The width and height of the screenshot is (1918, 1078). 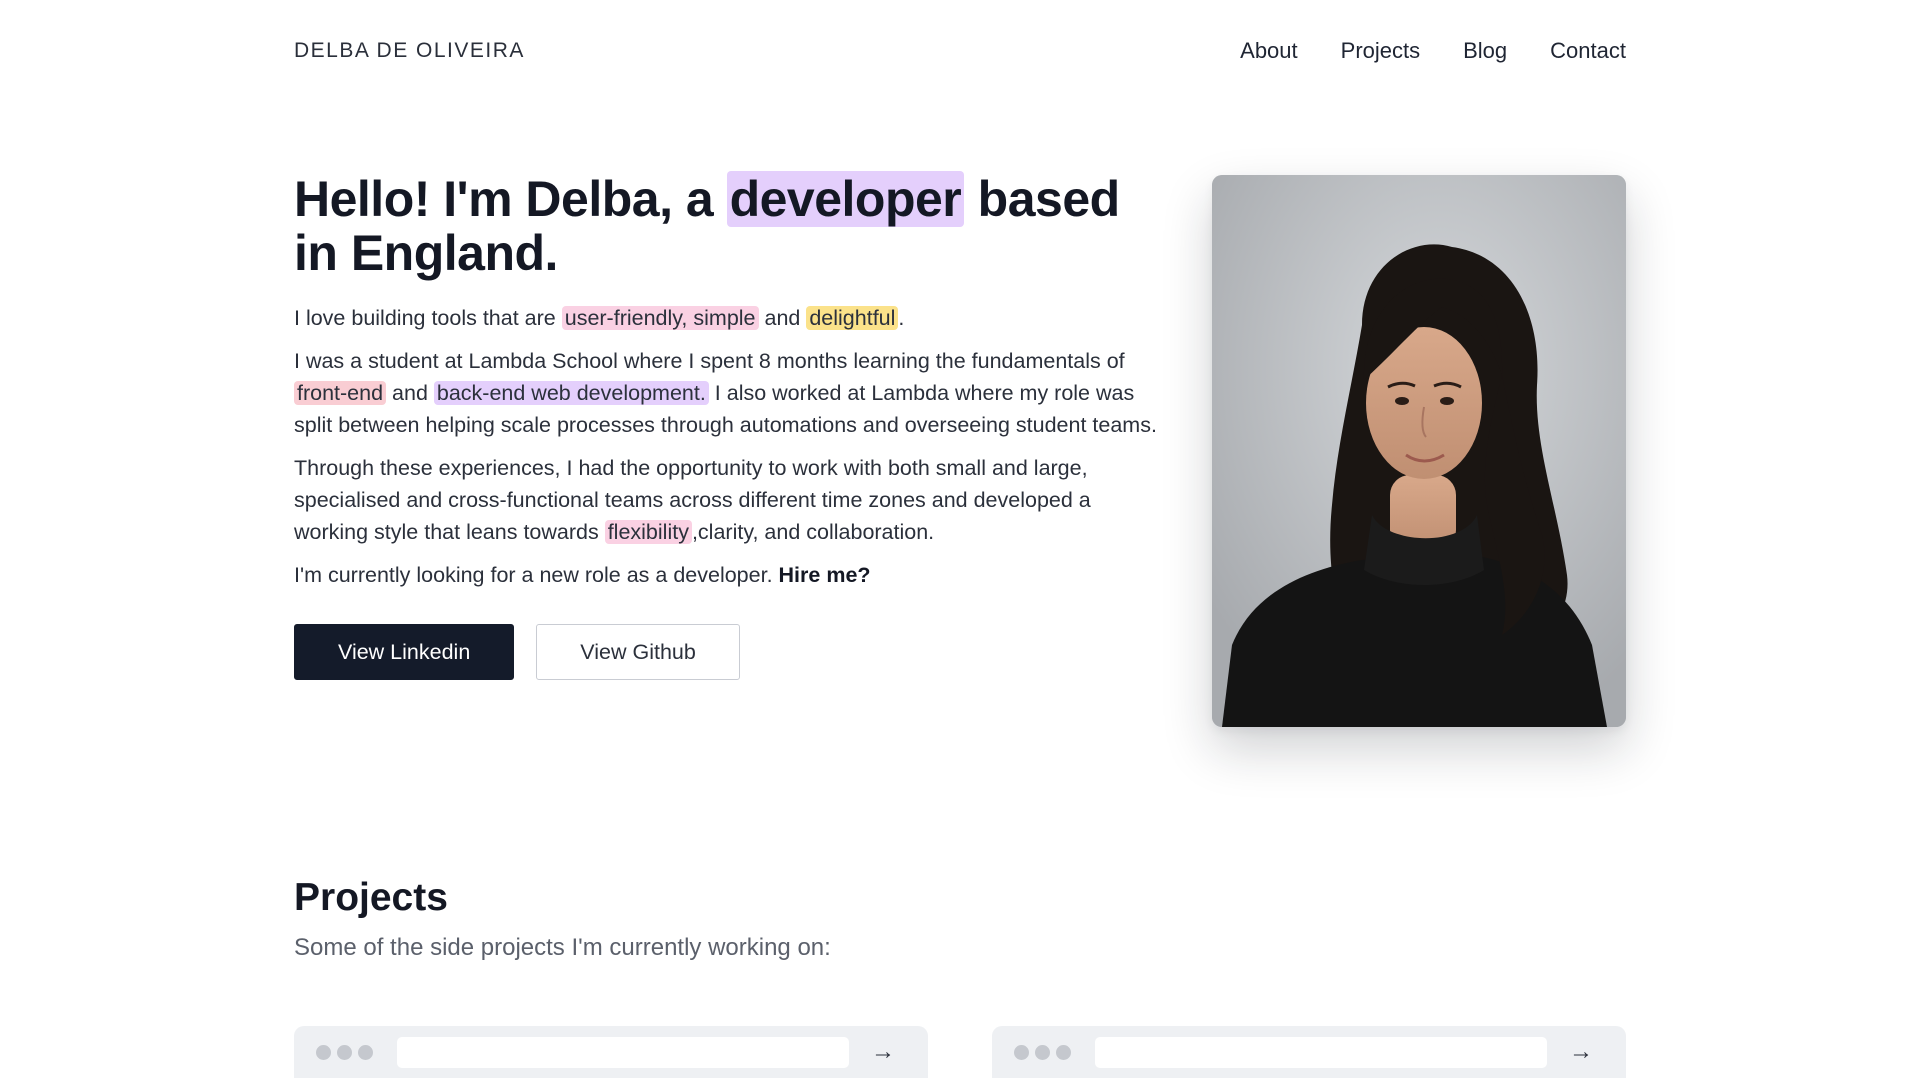 What do you see at coordinates (1485, 51) in the screenshot?
I see `nav-link-blog: Blog` at bounding box center [1485, 51].